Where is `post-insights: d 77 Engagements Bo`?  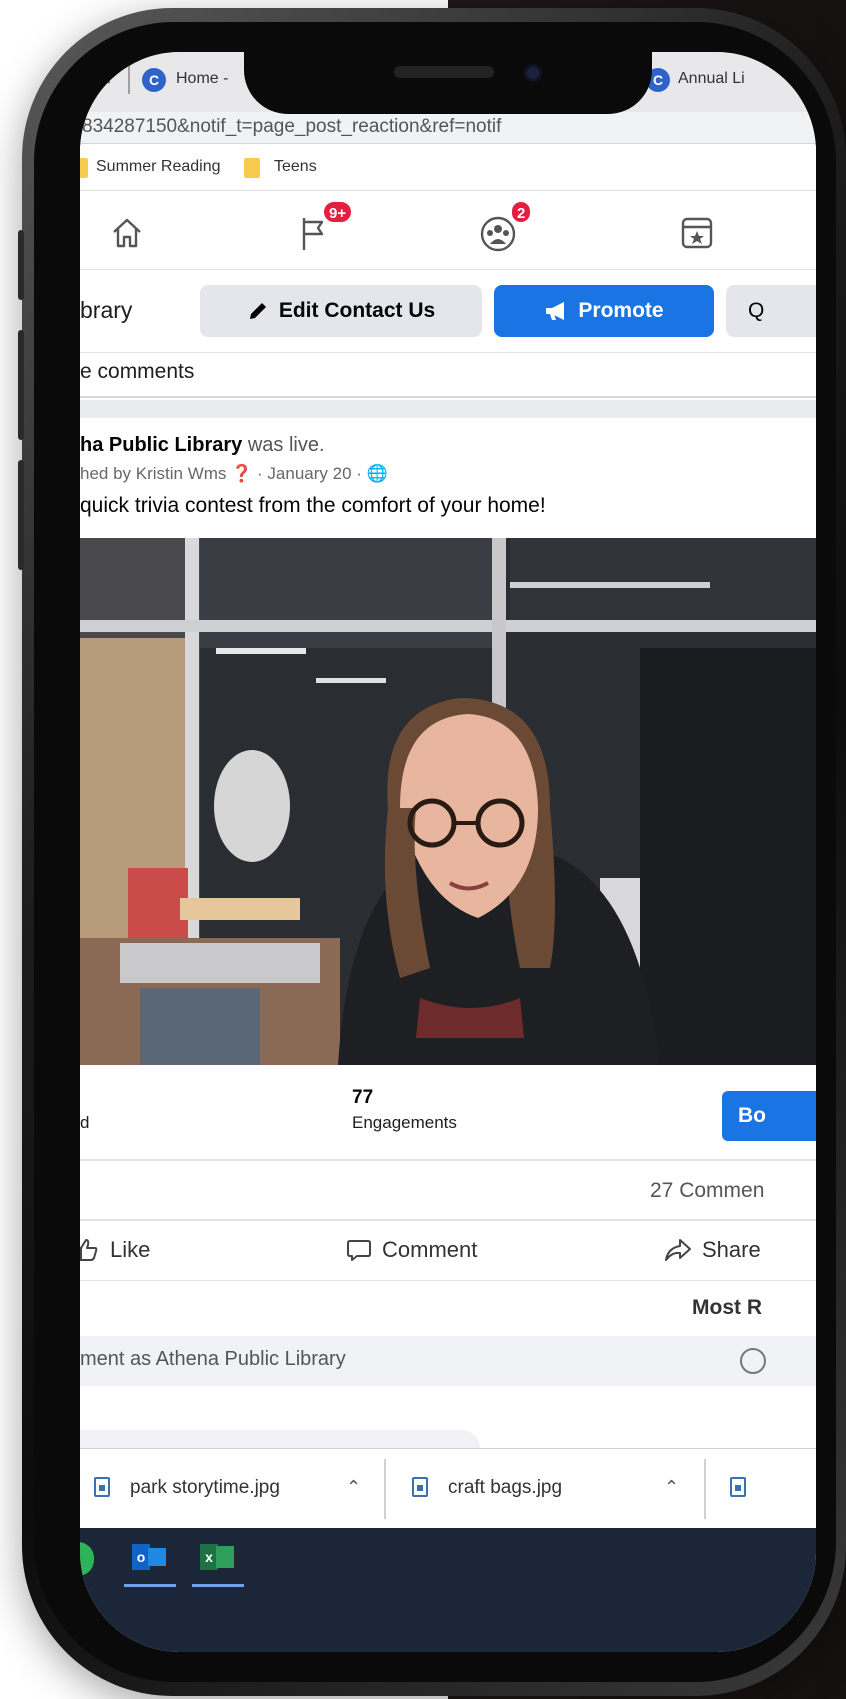 post-insights: d 77 Engagements Bo is located at coordinates (448, 1113).